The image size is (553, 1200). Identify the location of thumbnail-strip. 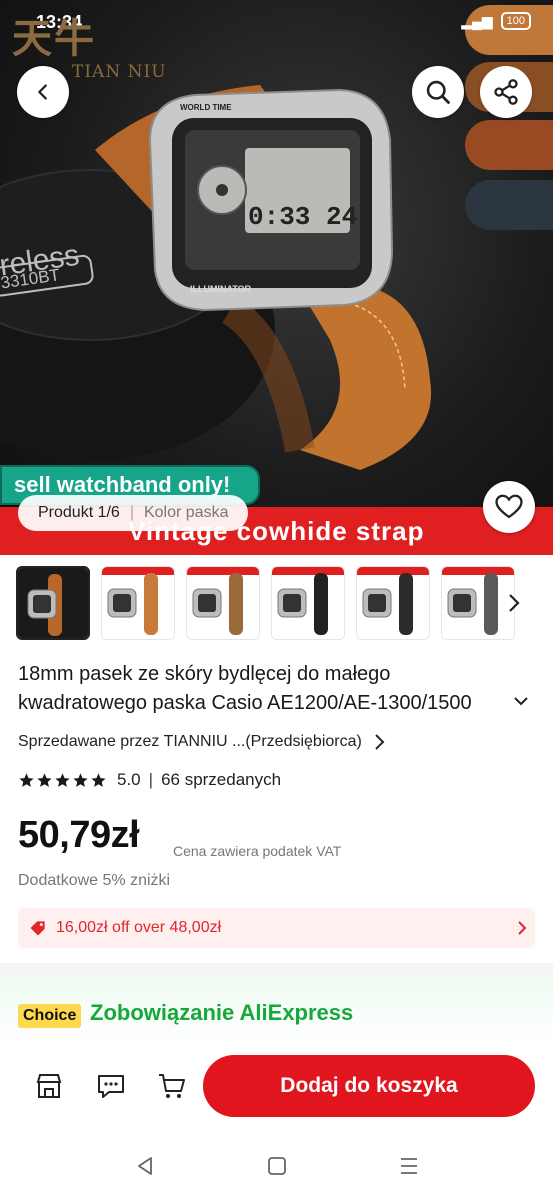
(281, 604).